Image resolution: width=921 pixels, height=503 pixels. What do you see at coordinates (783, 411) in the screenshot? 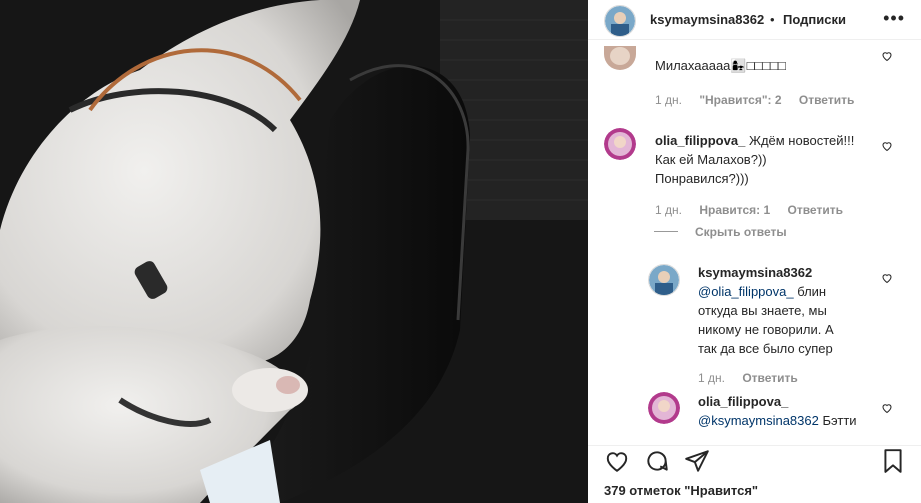
I see `reply-body: olia_filippova_ @ksymaymsina8362 Бэтти` at bounding box center [783, 411].